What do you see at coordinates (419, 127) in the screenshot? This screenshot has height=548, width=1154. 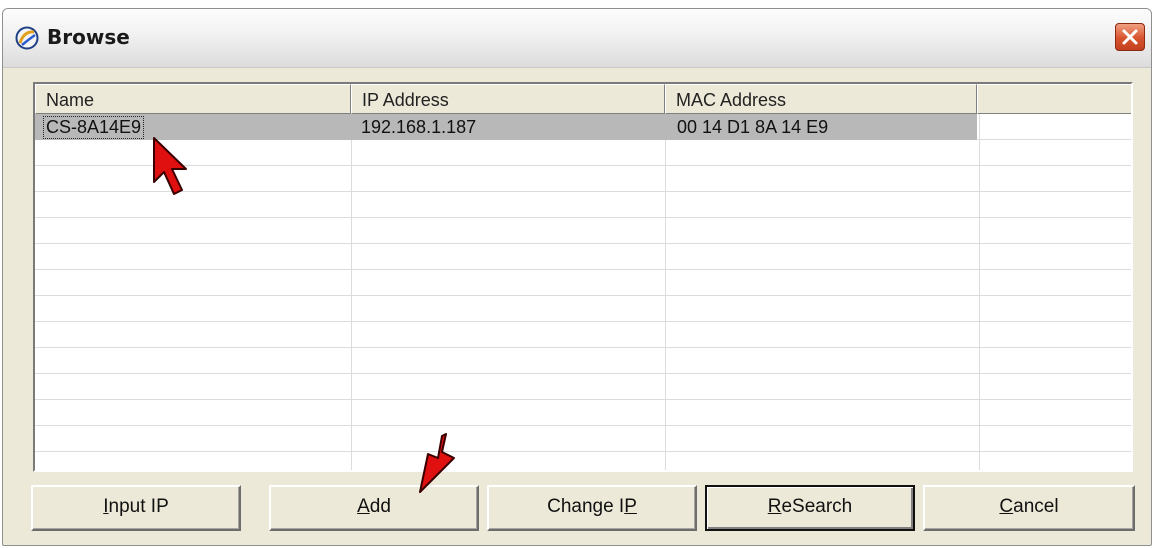 I see `device-ip-cell: 192.168.1.187` at bounding box center [419, 127].